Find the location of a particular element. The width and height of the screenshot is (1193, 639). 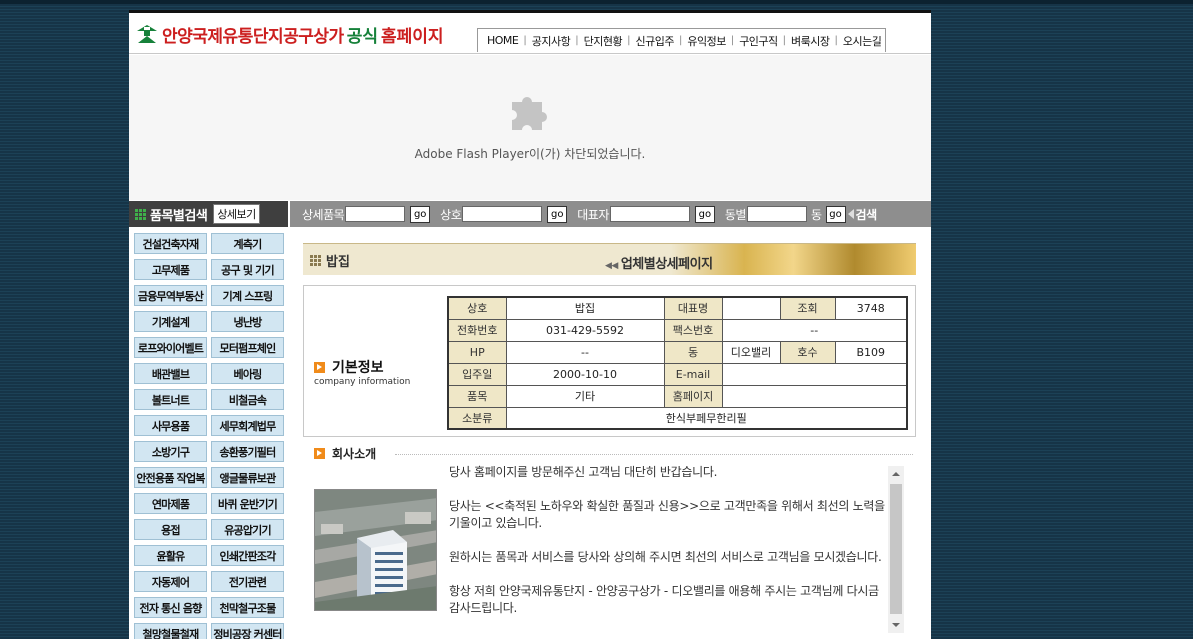

label-cell: E-mail is located at coordinates (693, 374).